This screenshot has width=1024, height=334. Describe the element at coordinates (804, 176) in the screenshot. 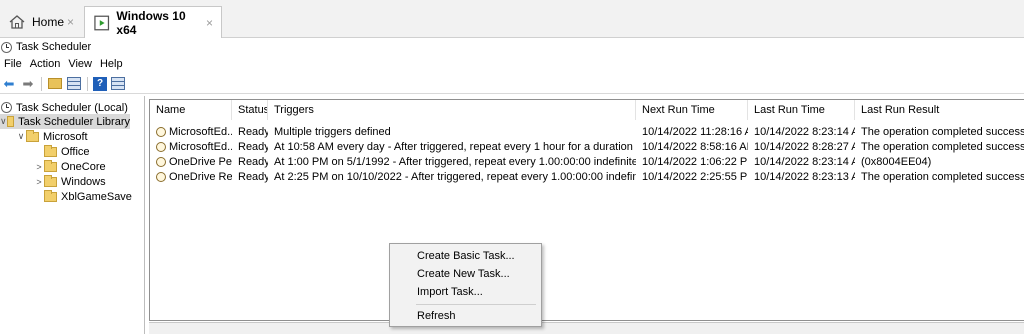

I see `task-last-run-time: 10/14/2022 8:23:13 AM` at that location.